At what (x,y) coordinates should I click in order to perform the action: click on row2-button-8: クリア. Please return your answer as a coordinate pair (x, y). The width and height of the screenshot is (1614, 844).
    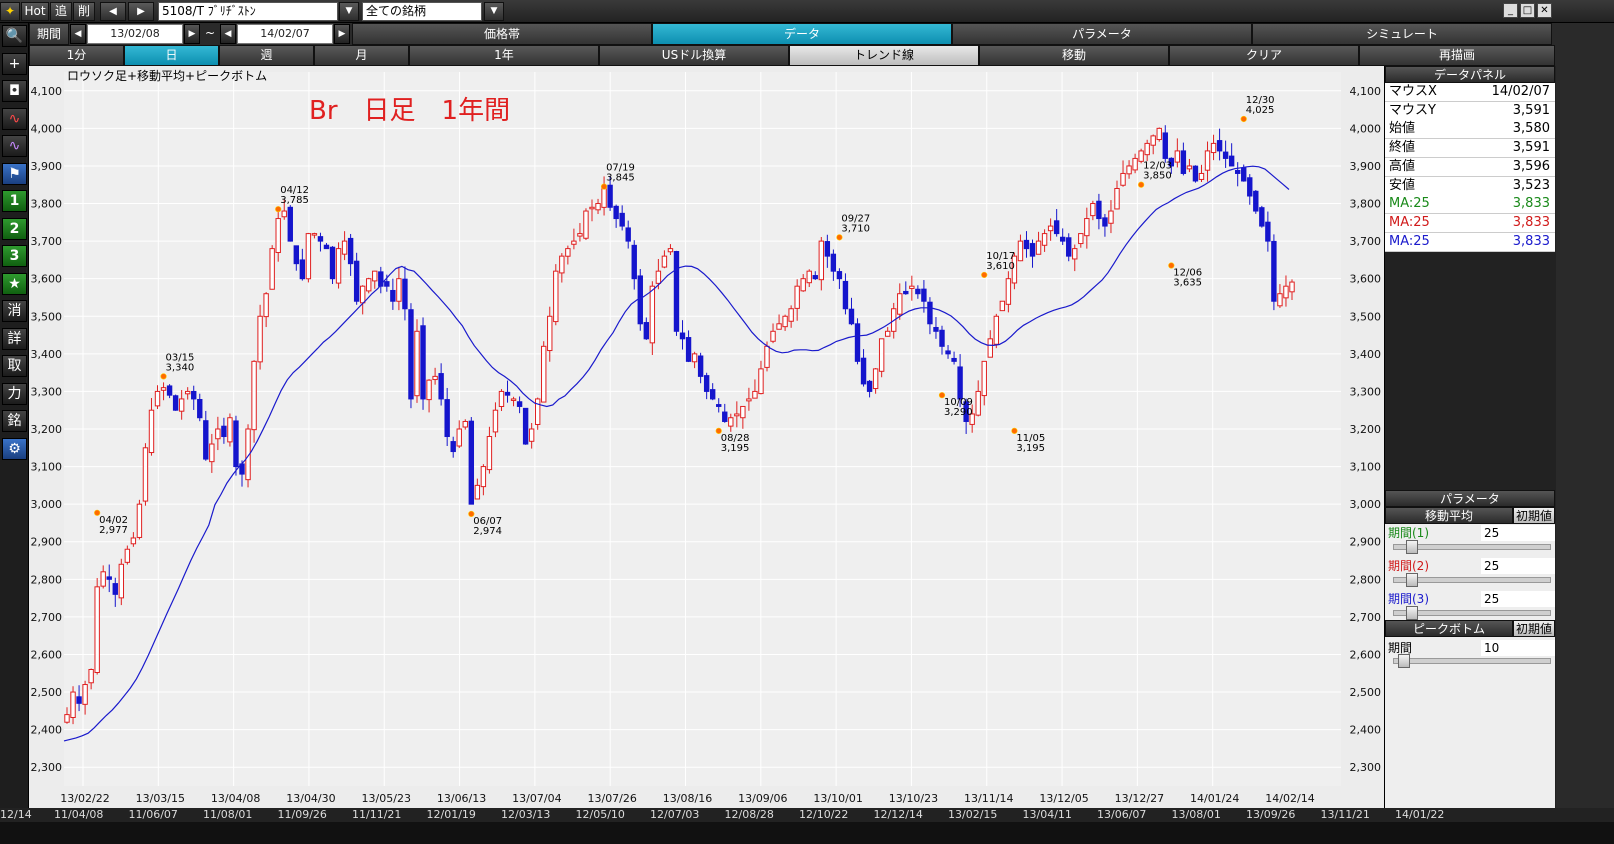
    Looking at the image, I should click on (1264, 55).